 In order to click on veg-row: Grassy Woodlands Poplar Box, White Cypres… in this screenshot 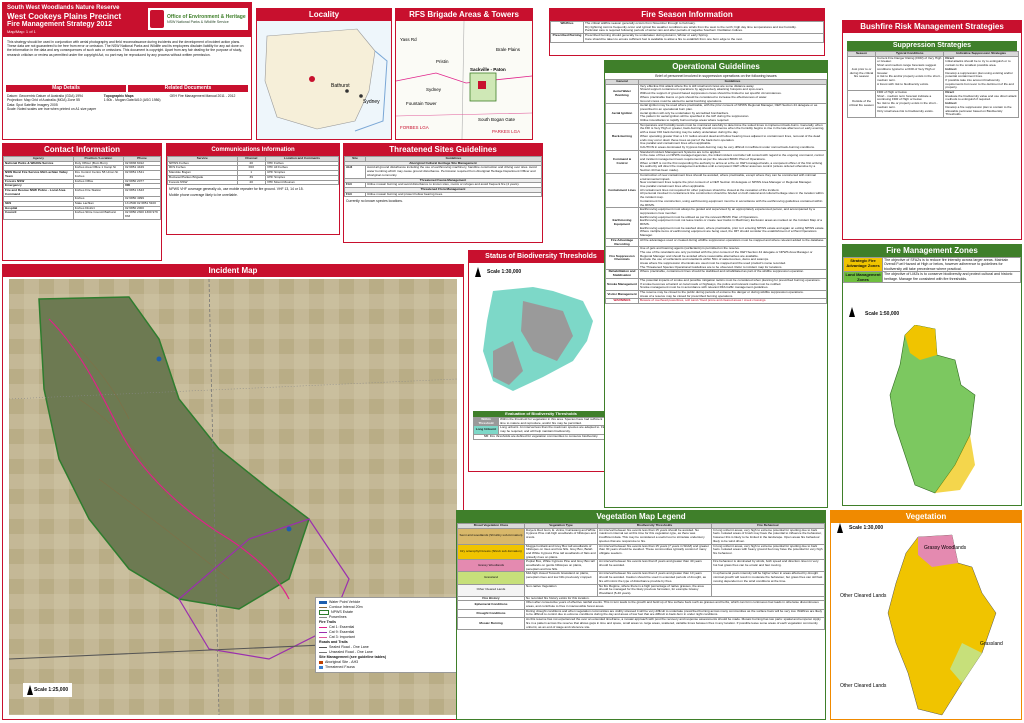, I will do `click(641, 566)`.